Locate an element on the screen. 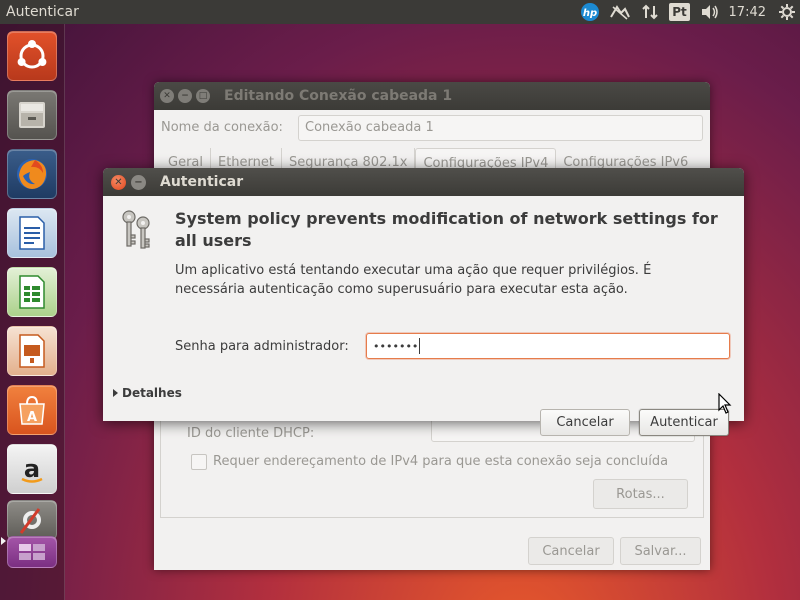 Image resolution: width=800 pixels, height=600 pixels. keys-icon is located at coordinates (139, 231).